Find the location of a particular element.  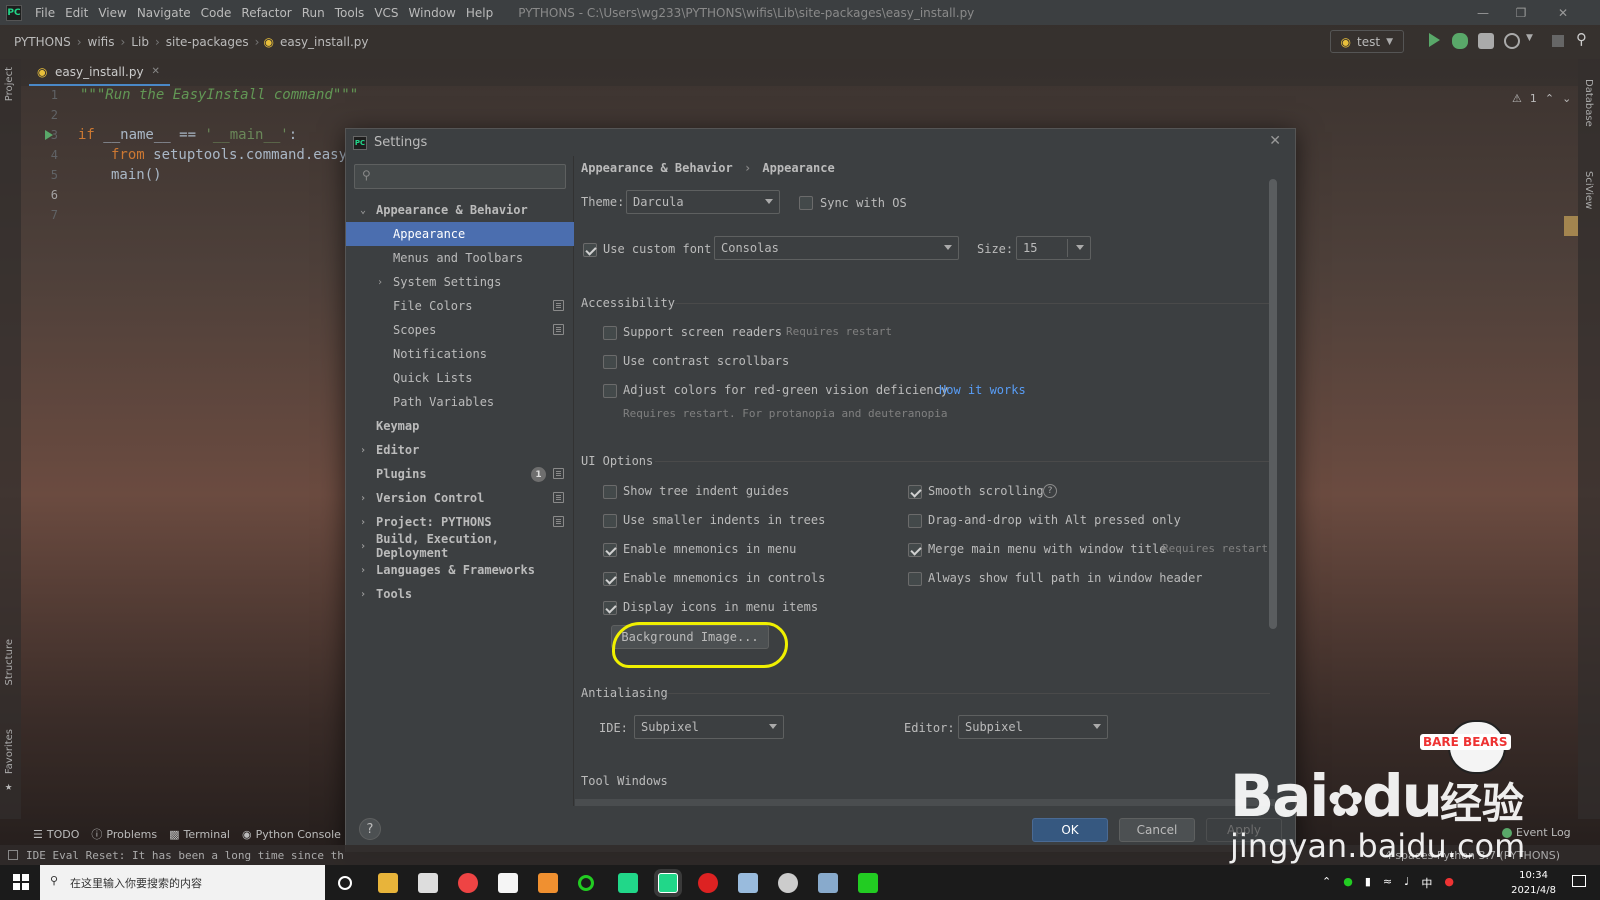

cancel-button: Cancel is located at coordinates (1157, 830).